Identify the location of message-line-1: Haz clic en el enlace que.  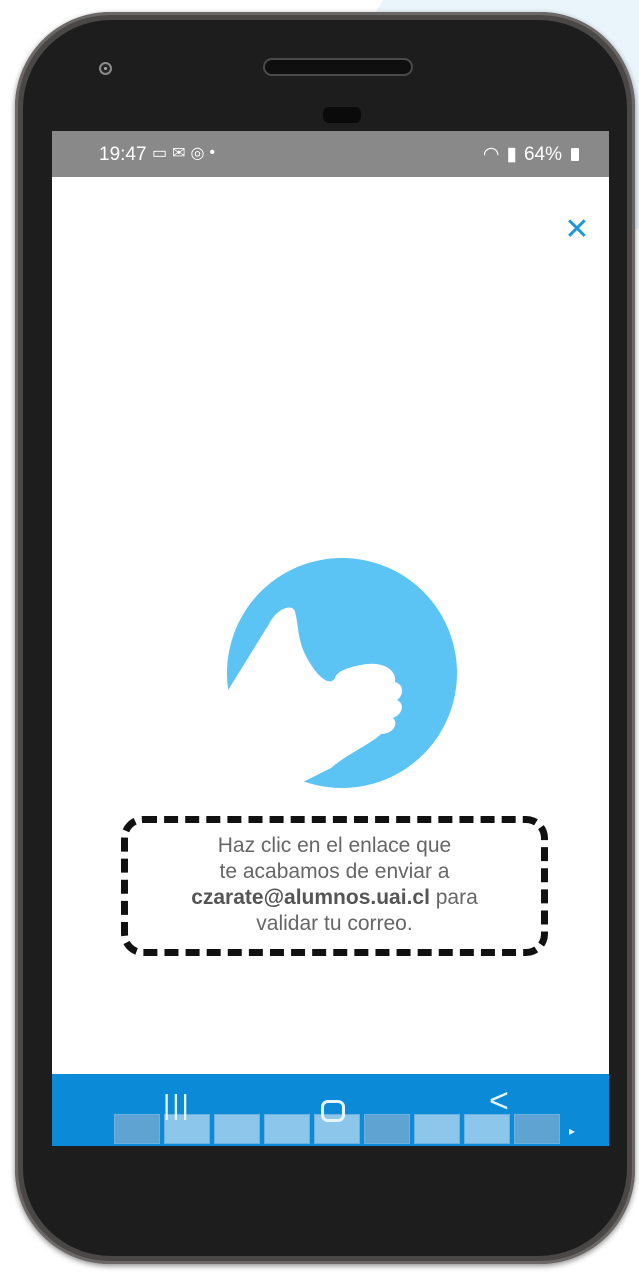
(334, 845).